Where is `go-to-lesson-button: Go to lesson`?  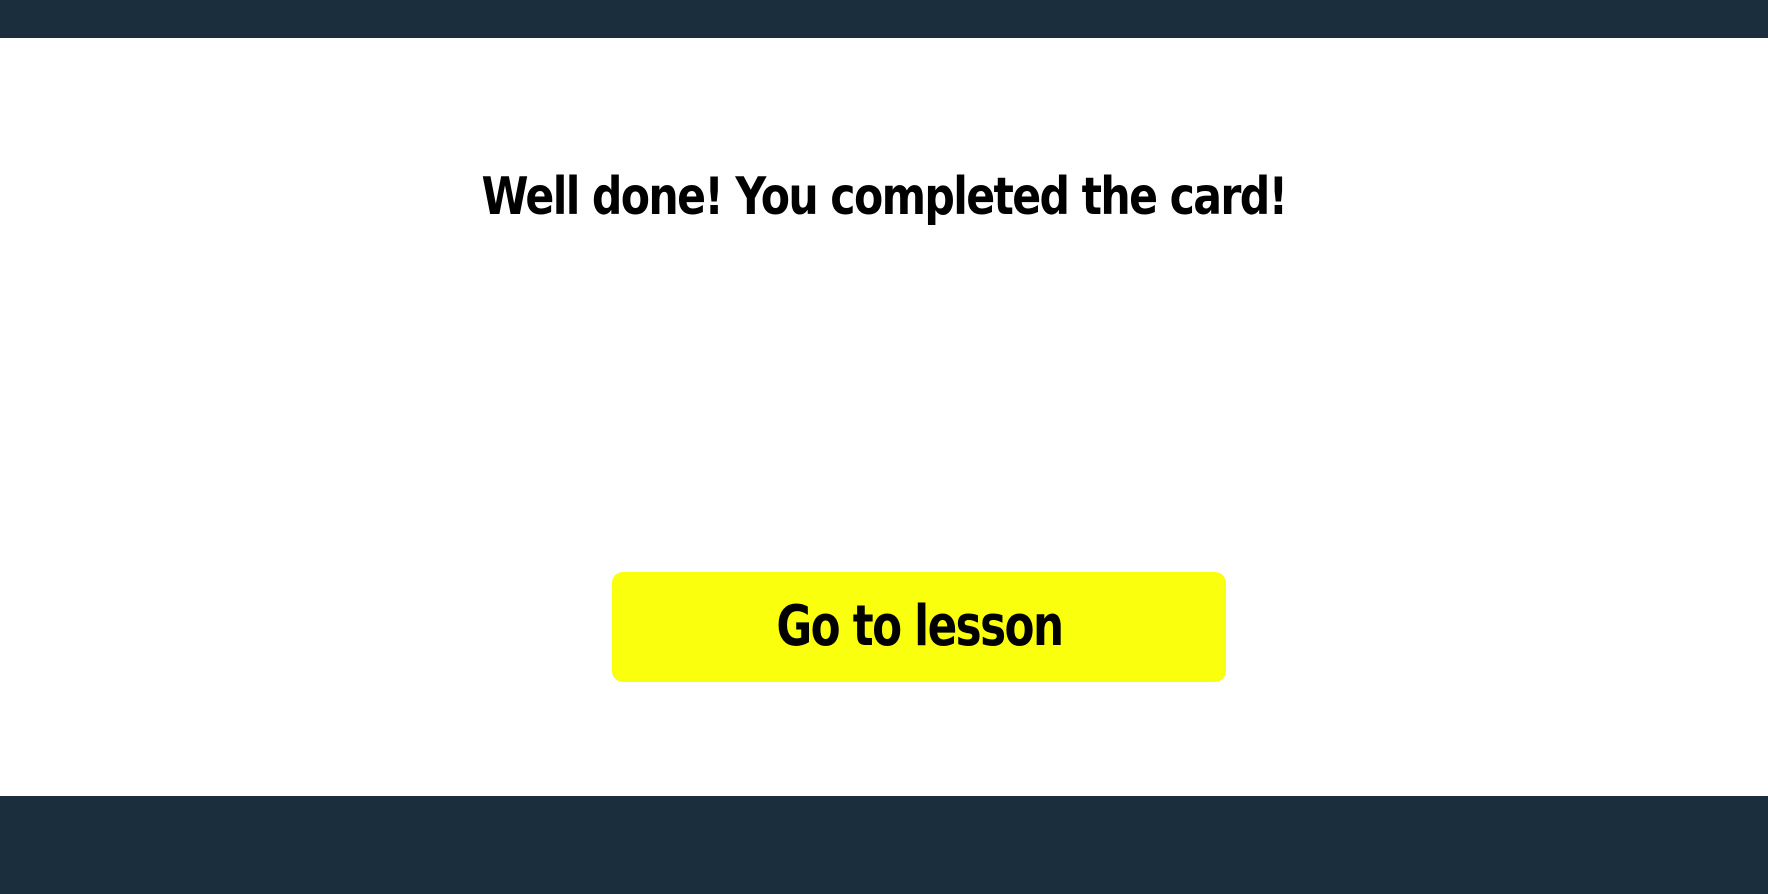
go-to-lesson-button: Go to lesson is located at coordinates (919, 627).